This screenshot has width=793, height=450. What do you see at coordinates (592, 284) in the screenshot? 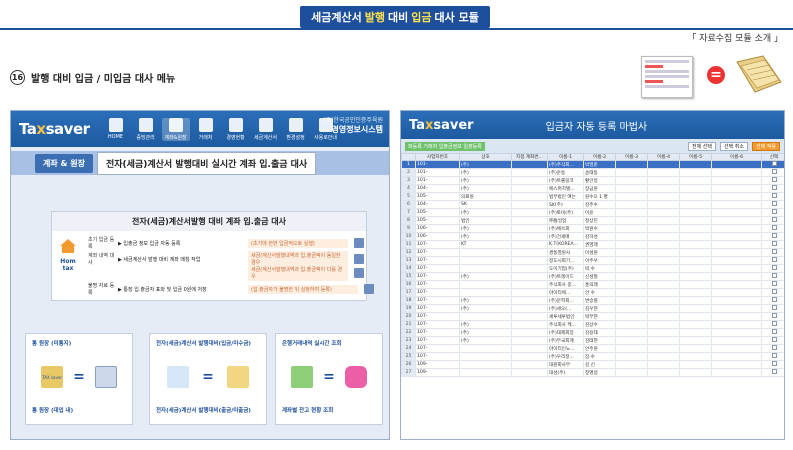
I see `table-row: 16 107- 주식회사 중... 홍의래` at bounding box center [592, 284].